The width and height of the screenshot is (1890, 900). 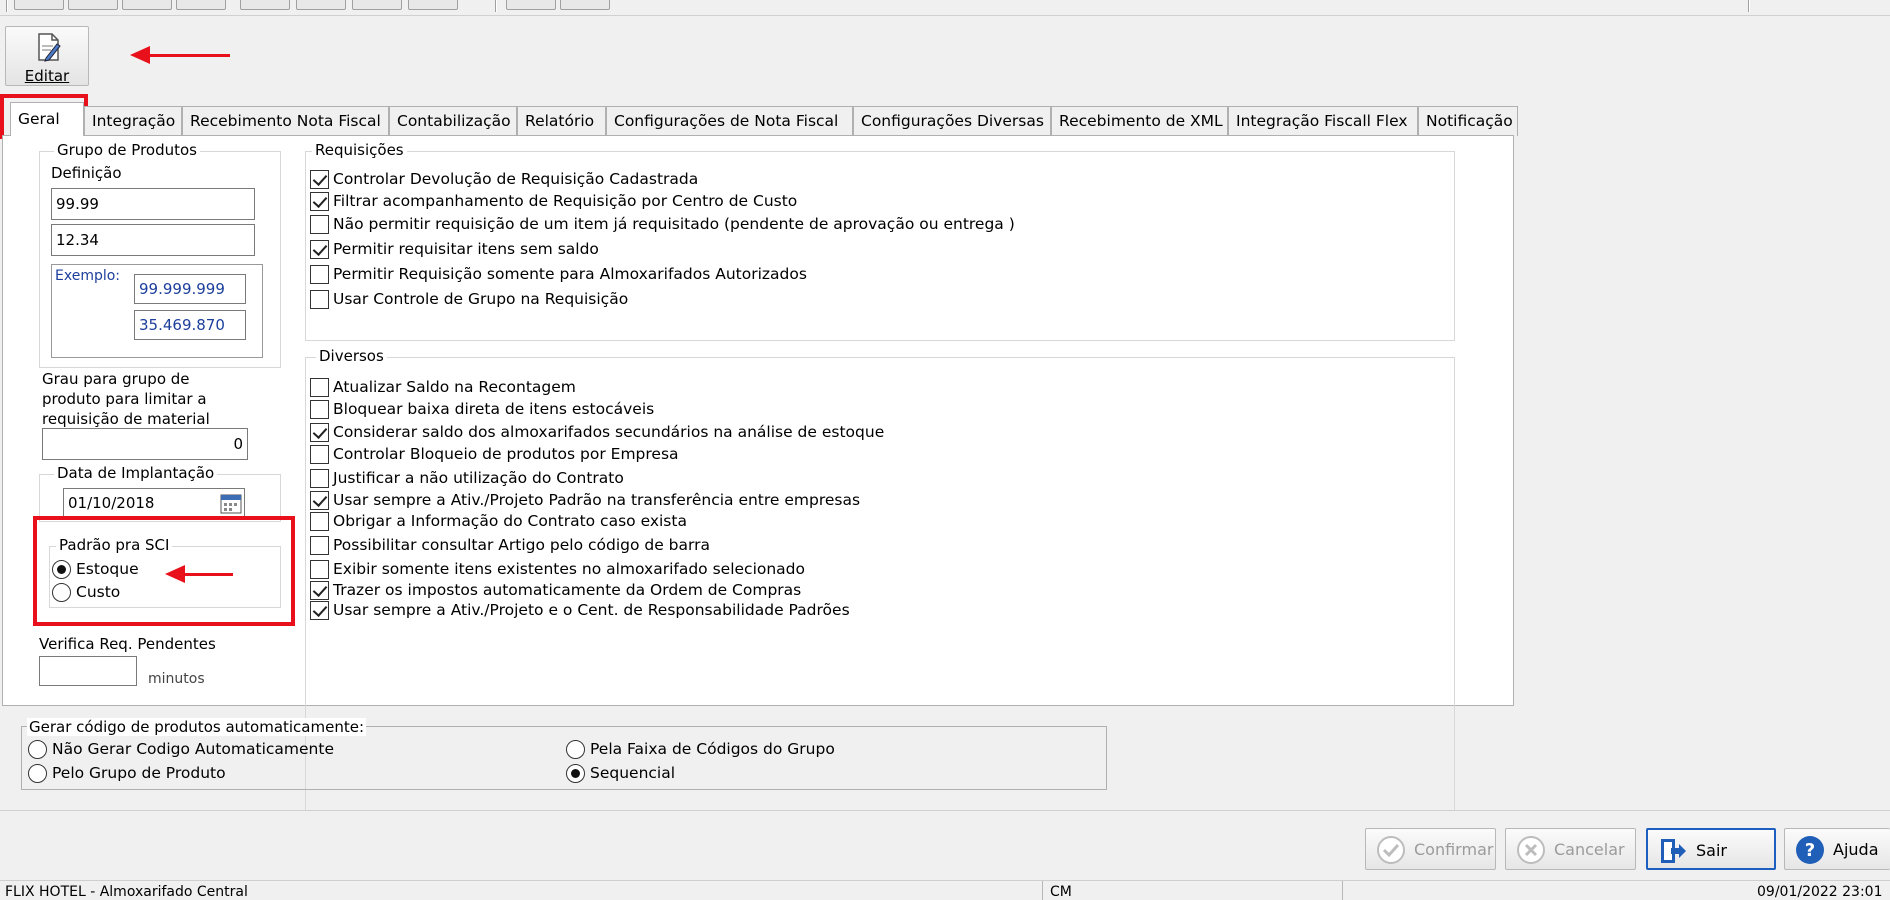 What do you see at coordinates (1468, 121) in the screenshot?
I see `tab-notificacao: Notificação` at bounding box center [1468, 121].